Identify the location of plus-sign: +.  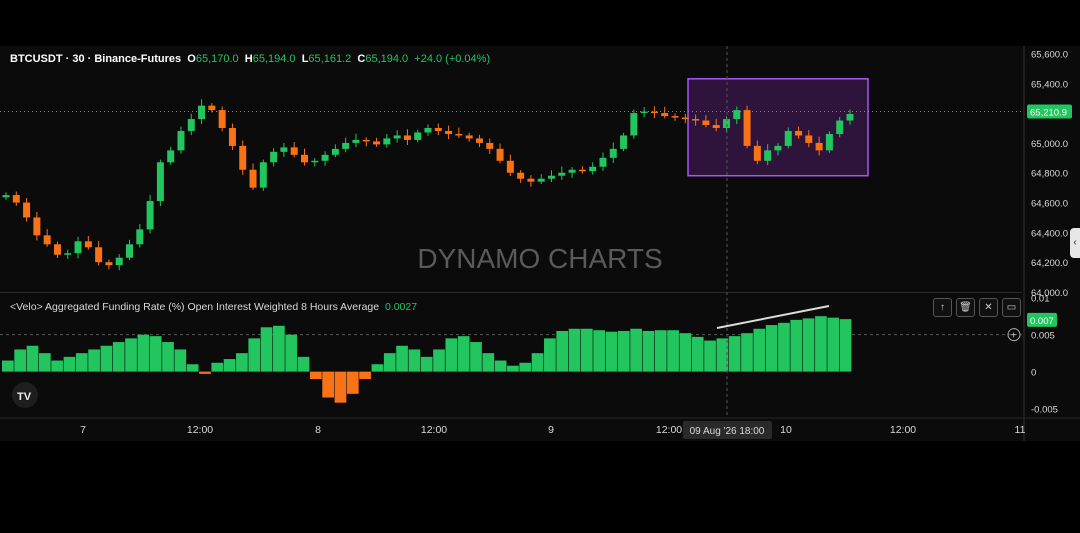
(1014, 336).